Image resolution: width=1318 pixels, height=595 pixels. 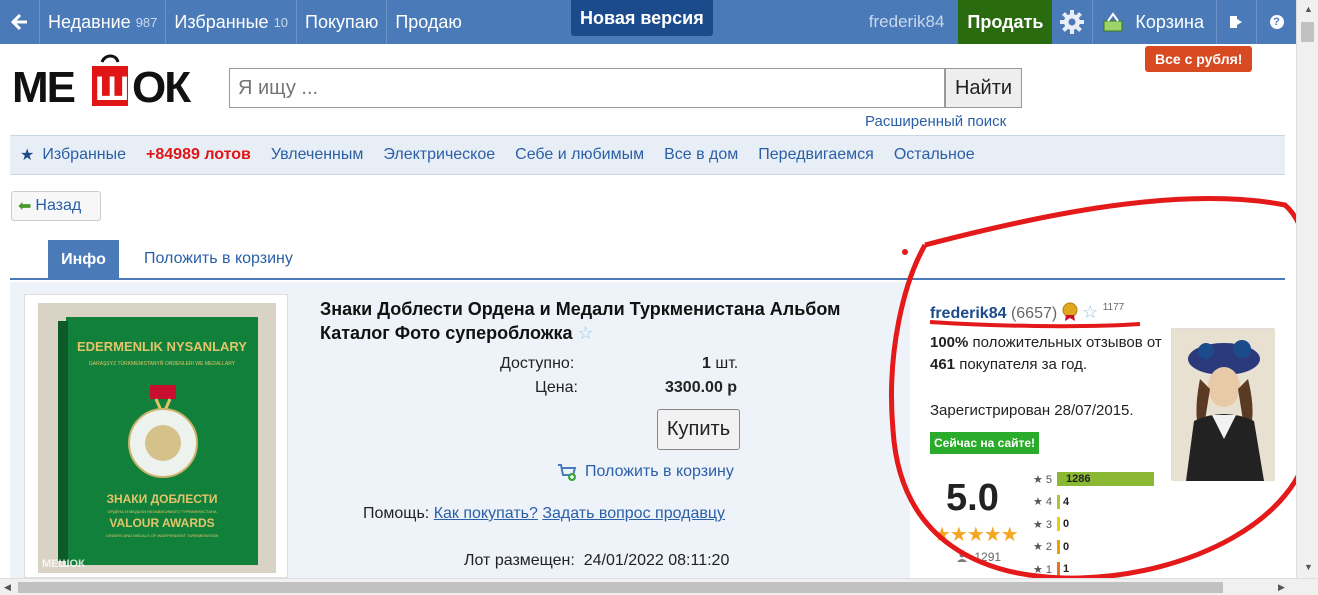 What do you see at coordinates (1090, 312) in the screenshot?
I see `seller-fav-star-icon: ☆` at bounding box center [1090, 312].